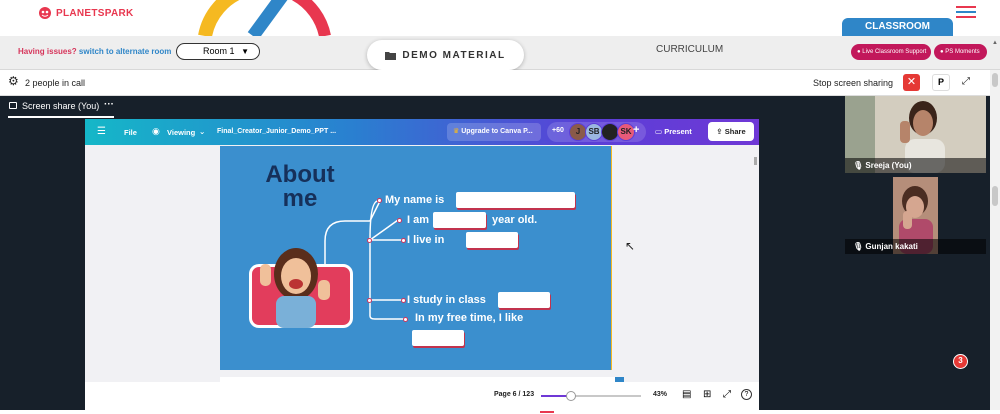 The height and width of the screenshot is (414, 1000). I want to click on issue-notice: Having issues? switch to alternate room, so click(94, 51).